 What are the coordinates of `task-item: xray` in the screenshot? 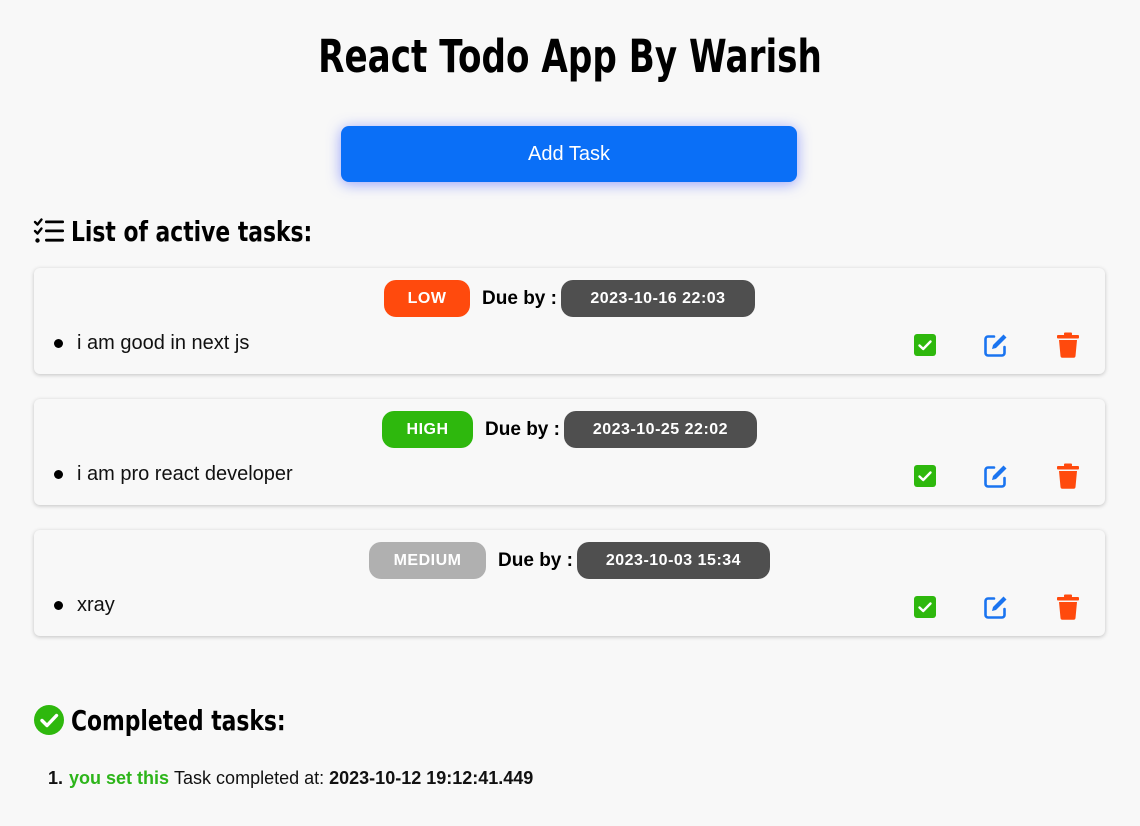 It's located at (84, 605).